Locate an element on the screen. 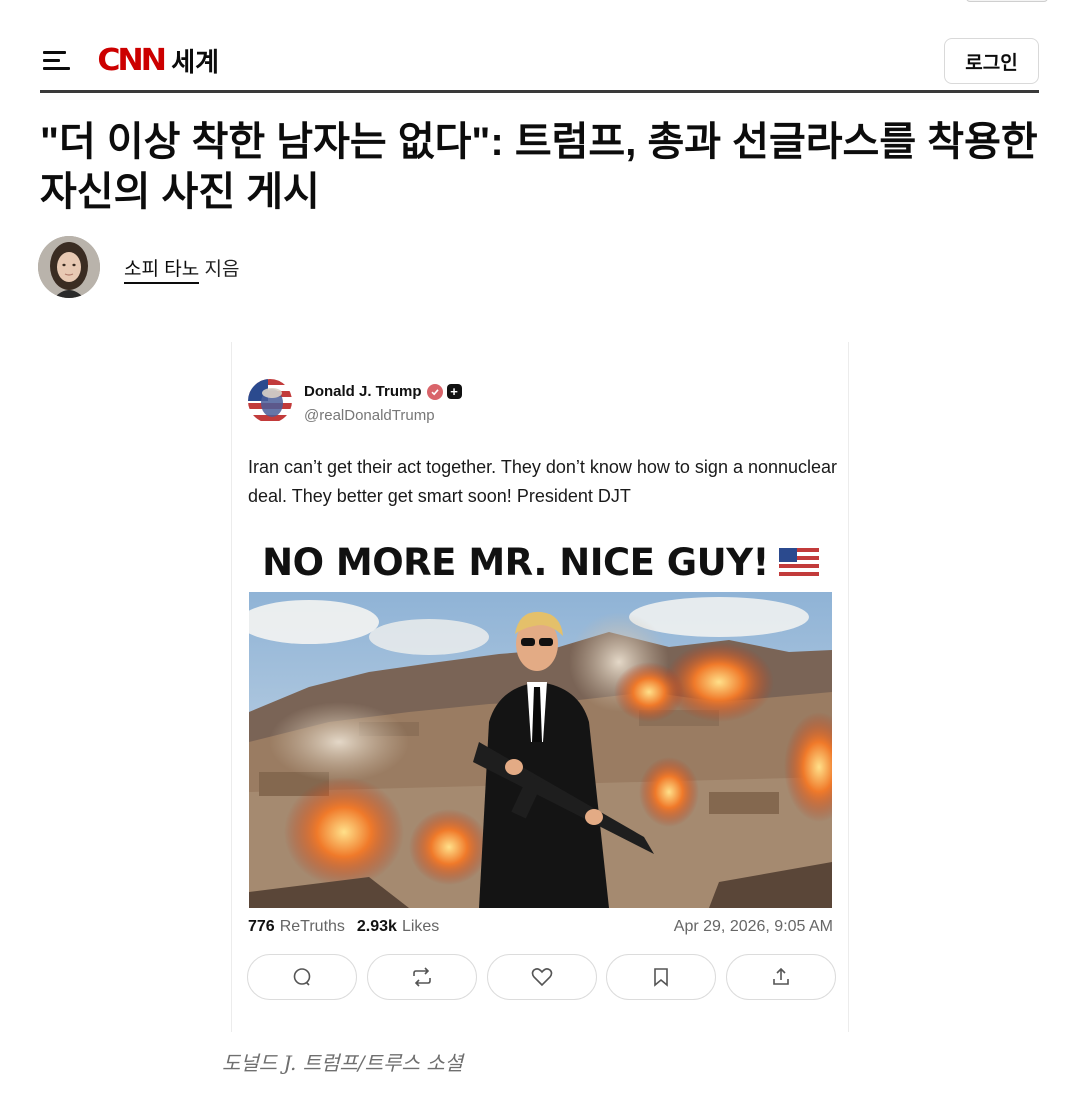 The width and height of the screenshot is (1080, 1095). image-caption: 도널드 J. 트럼프/트루스 소셜 is located at coordinates (343, 1063).